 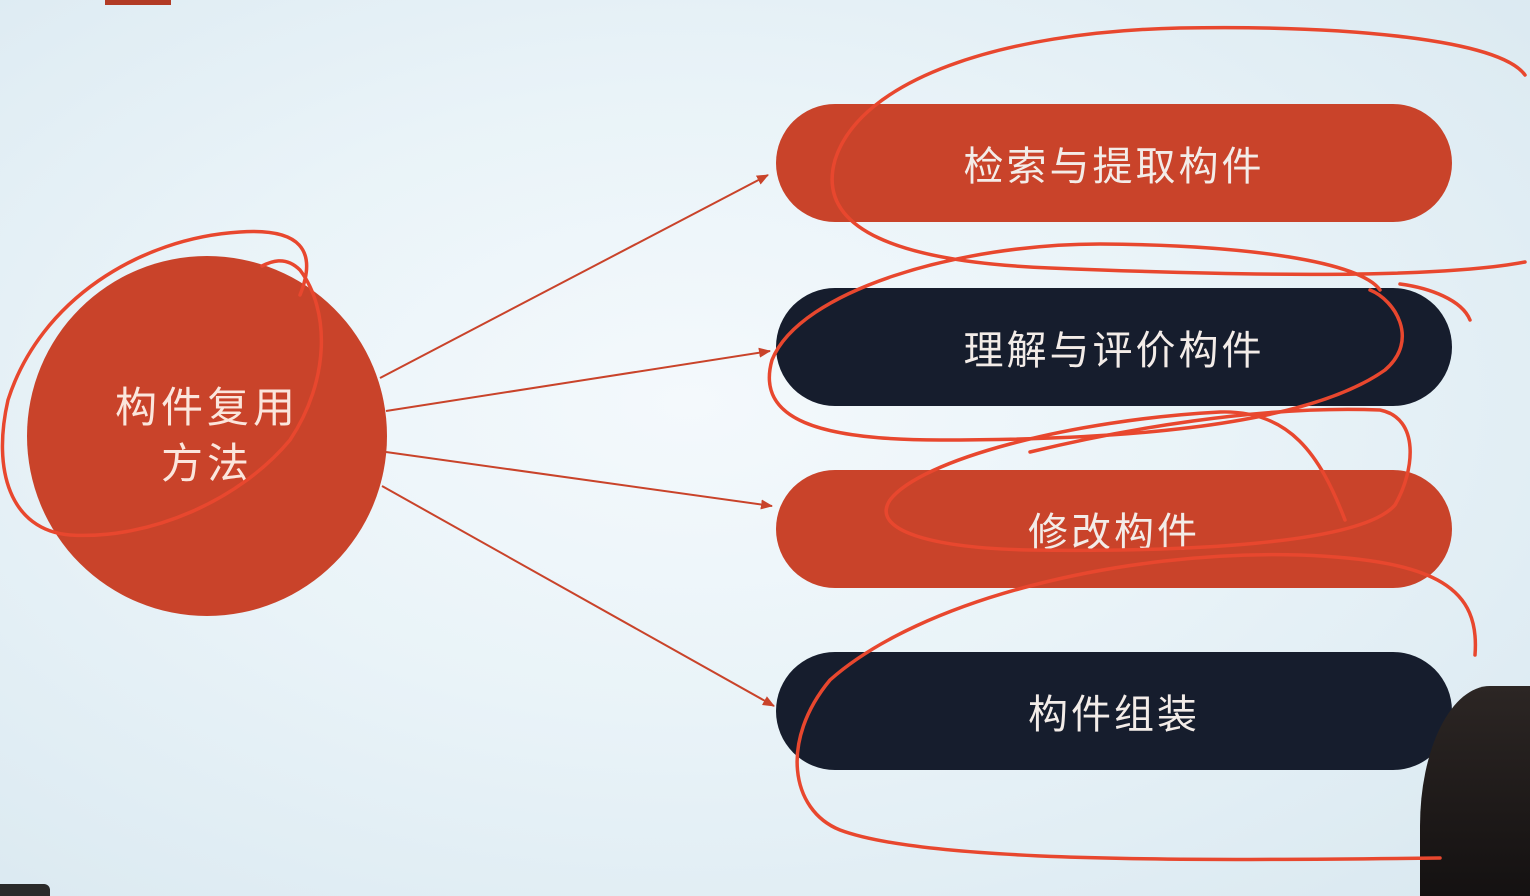 I want to click on arrow-to-assemble, so click(x=578, y=596).